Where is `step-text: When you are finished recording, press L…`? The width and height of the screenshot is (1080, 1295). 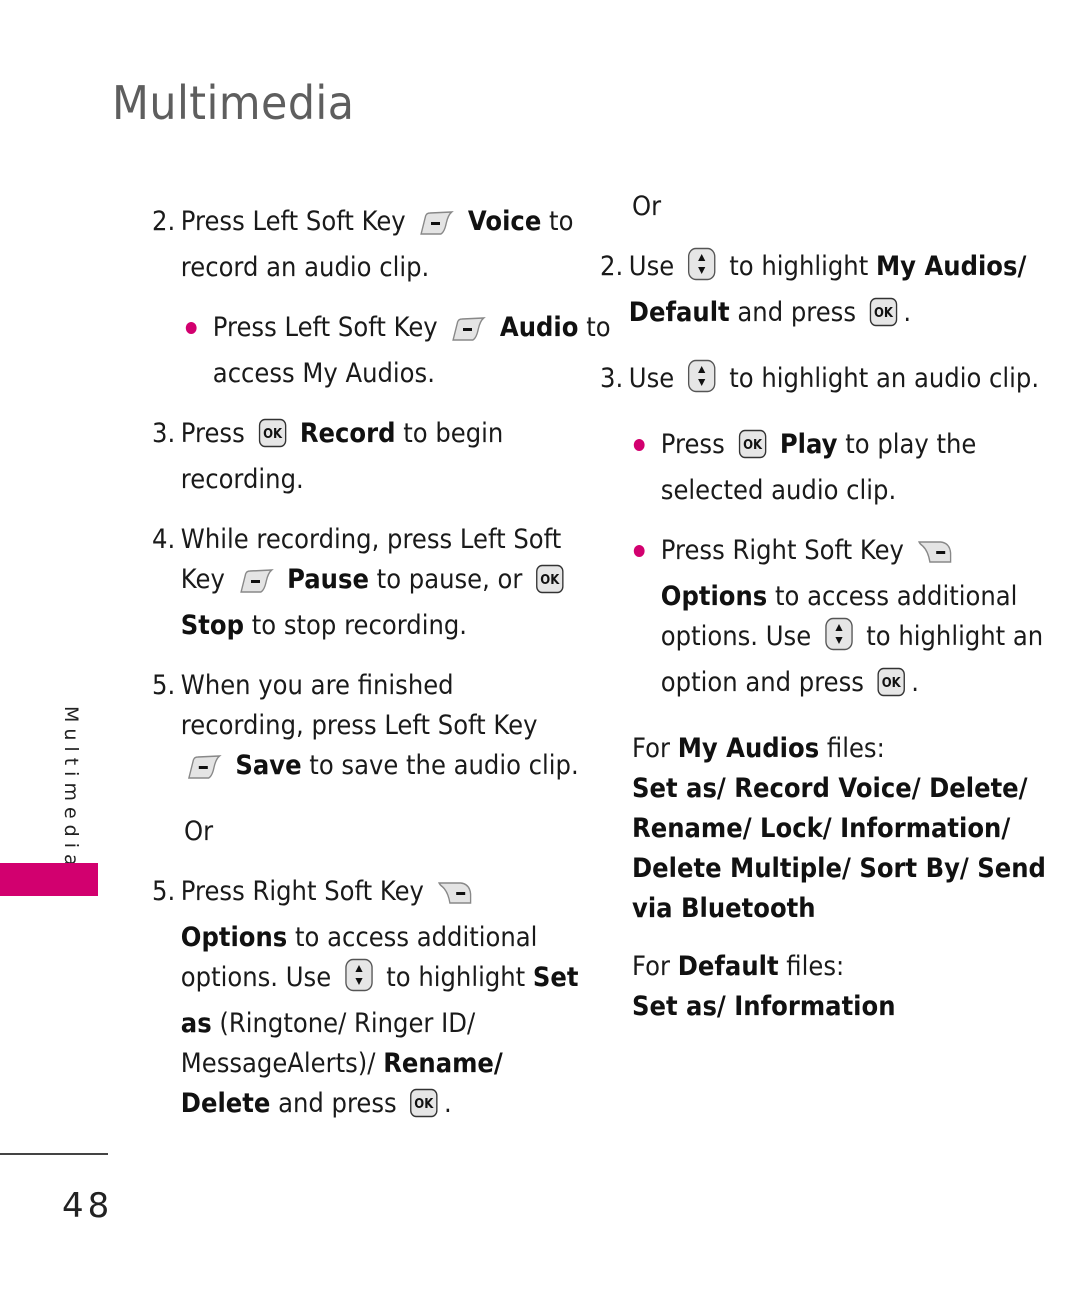 step-text: When you are finished recording, press L… is located at coordinates (359, 705).